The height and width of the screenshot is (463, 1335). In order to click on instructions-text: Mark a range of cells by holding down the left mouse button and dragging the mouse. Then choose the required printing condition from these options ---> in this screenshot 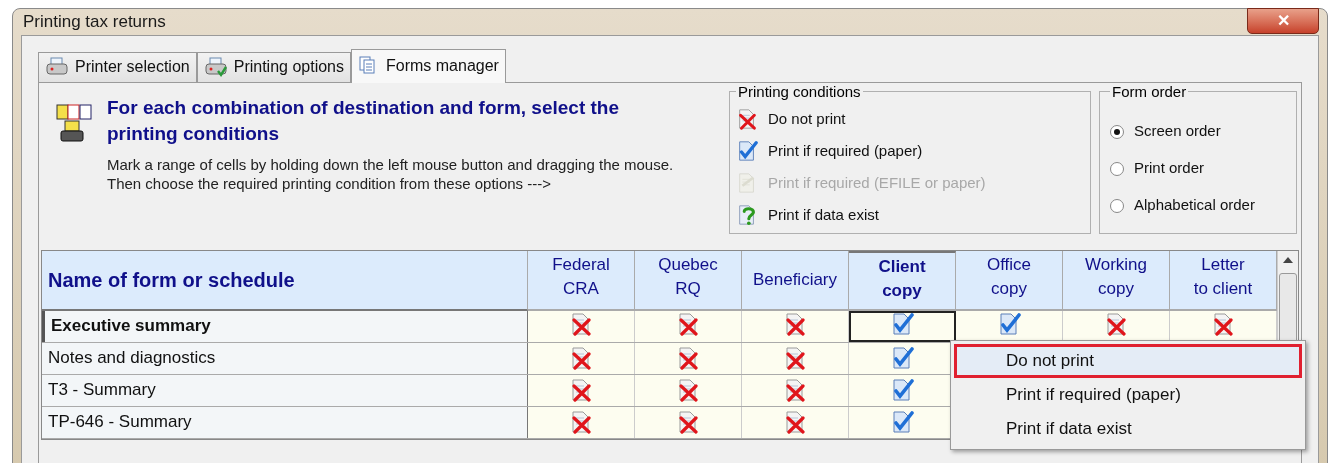, I will do `click(391, 173)`.